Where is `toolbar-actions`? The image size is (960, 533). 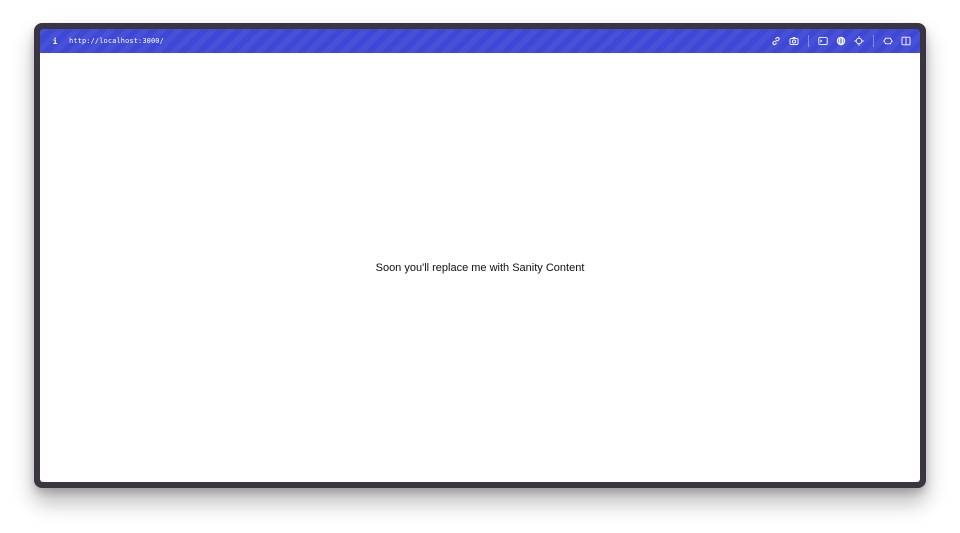
toolbar-actions is located at coordinates (841, 41).